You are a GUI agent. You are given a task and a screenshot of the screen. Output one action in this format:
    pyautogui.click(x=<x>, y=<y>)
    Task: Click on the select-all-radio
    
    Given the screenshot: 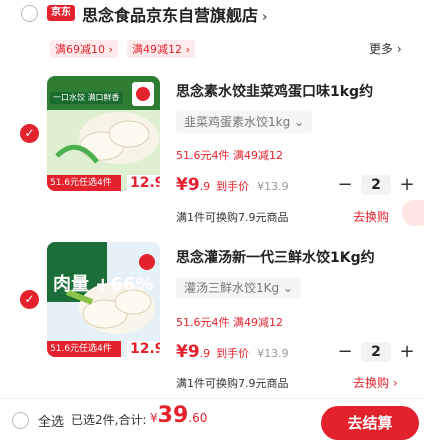 What is the action you would take?
    pyautogui.click(x=20, y=420)
    